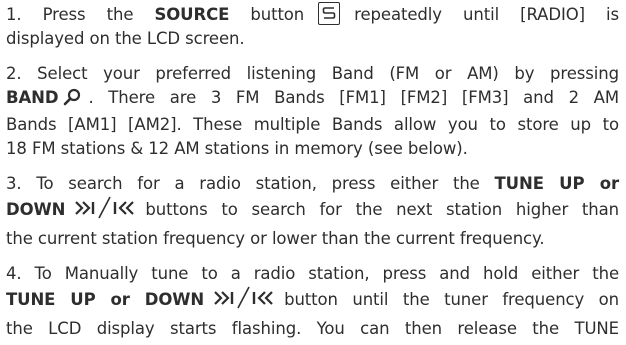 This screenshot has width=626, height=345. I want to click on source-icon, so click(329, 13).